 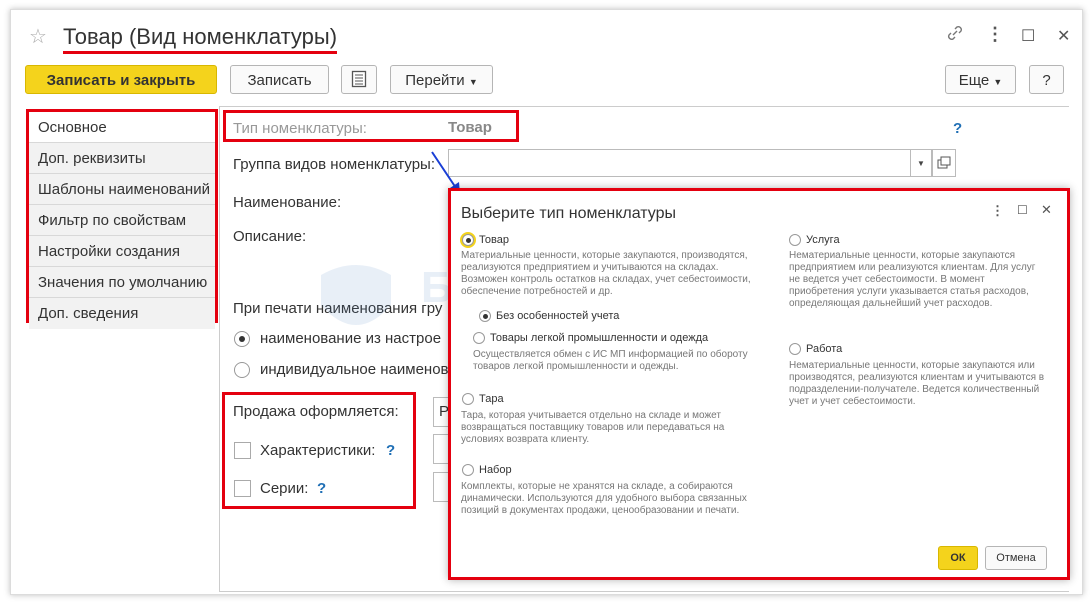 I want to click on name-from-settings-radio, so click(x=242, y=339).